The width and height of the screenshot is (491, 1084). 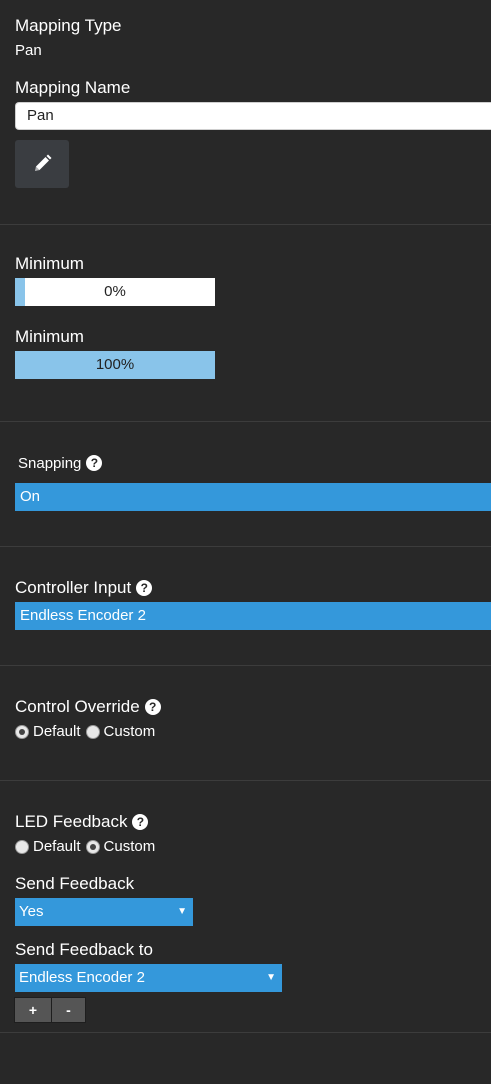 I want to click on led-feedback-label: LED Feedback, so click(x=71, y=821).